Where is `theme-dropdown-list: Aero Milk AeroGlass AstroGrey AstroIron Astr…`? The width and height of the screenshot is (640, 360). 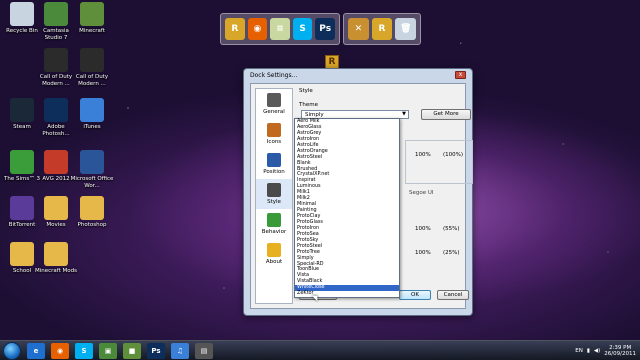 theme-dropdown-list: Aero Milk AeroGlass AstroGrey AstroIron Astr… is located at coordinates (347, 208).